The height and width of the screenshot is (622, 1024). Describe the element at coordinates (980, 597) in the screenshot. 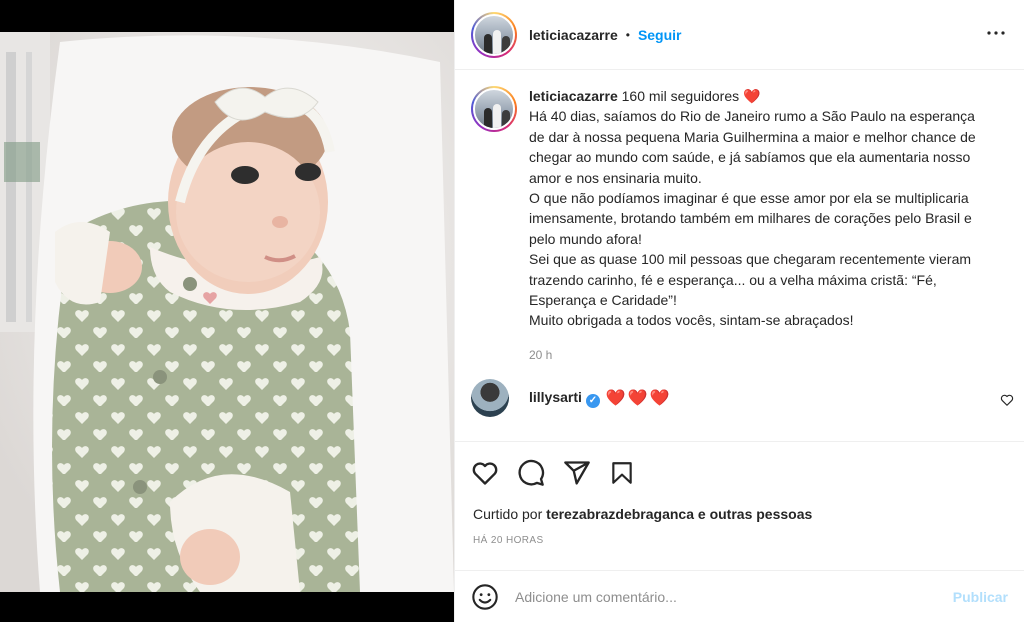

I see `publish-button: Publicar` at that location.